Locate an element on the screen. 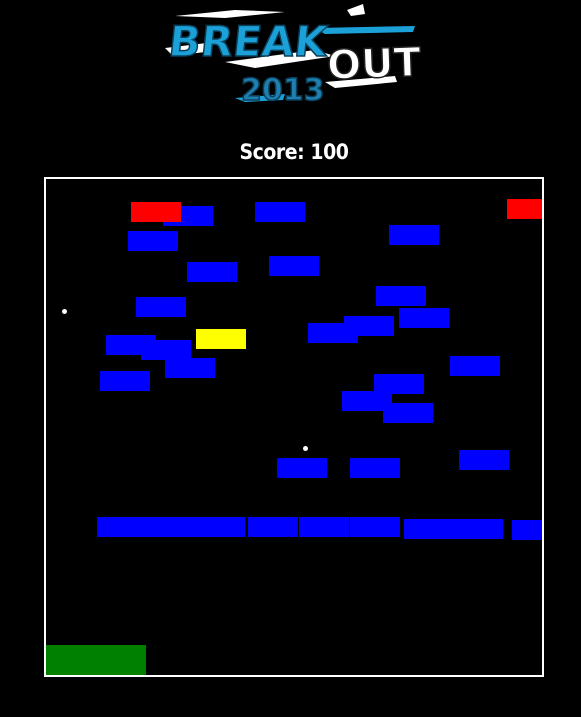 Image resolution: width=581 pixels, height=717 pixels. breakout-2013-logo: BREAK OUT 2013 is located at coordinates (295, 55).